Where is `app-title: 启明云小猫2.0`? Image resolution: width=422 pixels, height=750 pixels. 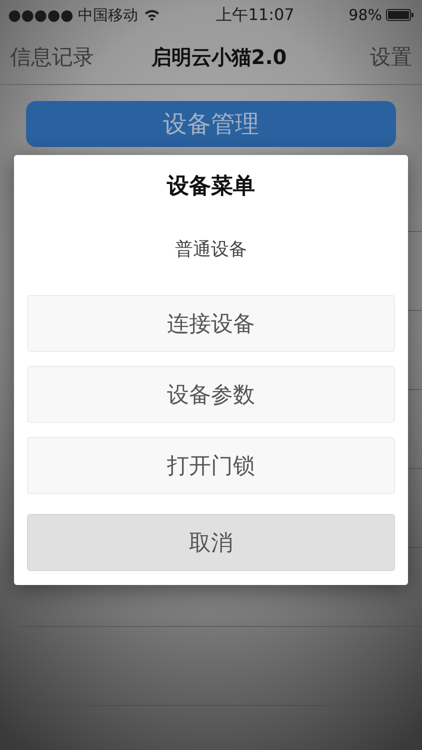 app-title: 启明云小猫2.0 is located at coordinates (219, 57).